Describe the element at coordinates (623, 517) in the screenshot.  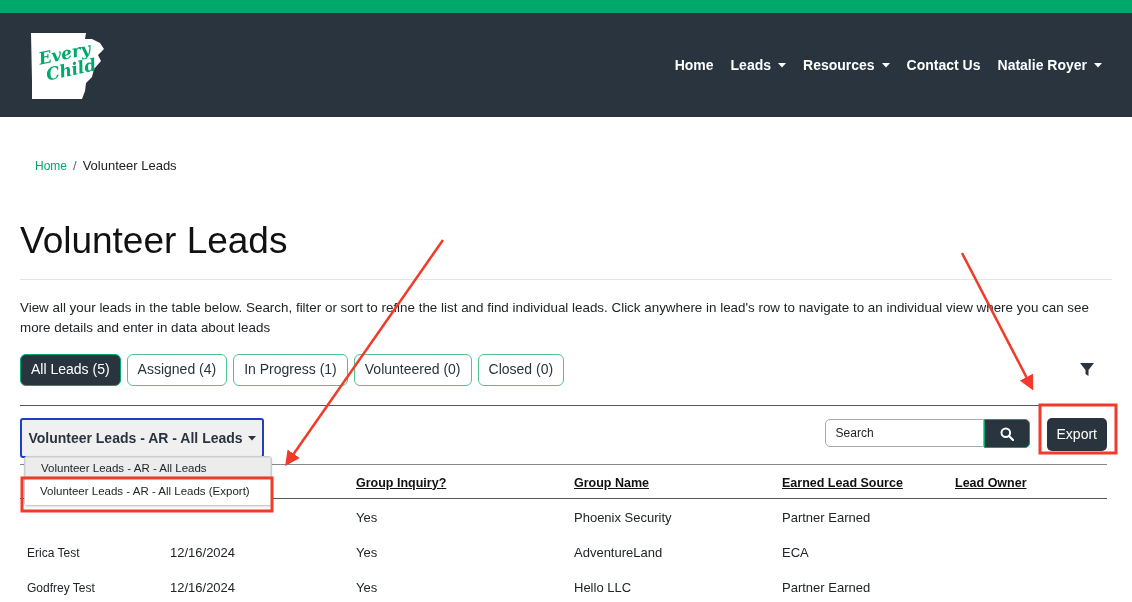
I see `table-cell: Phoenix Security` at that location.